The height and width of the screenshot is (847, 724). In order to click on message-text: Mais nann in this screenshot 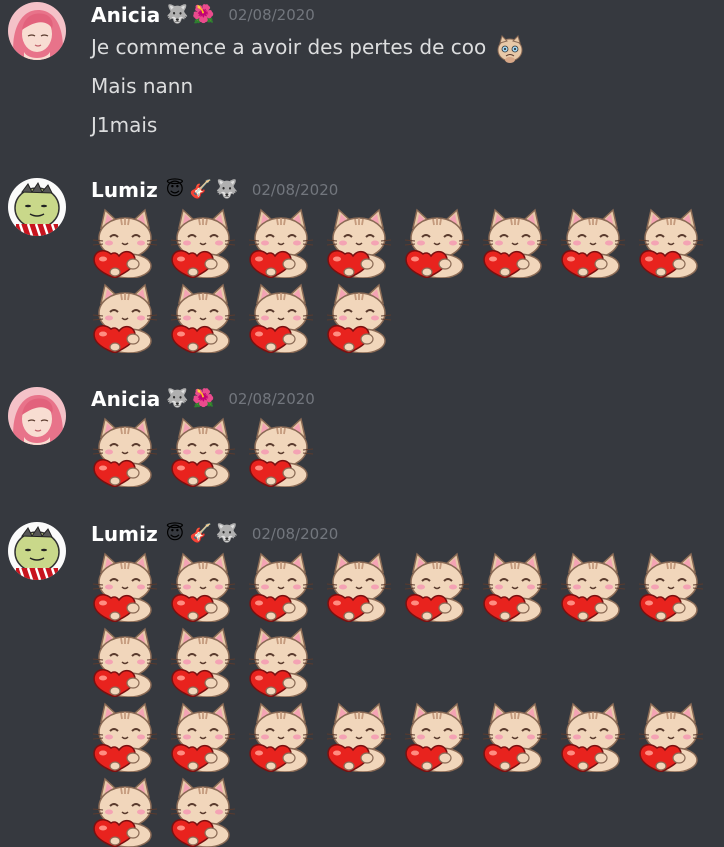, I will do `click(142, 86)`.